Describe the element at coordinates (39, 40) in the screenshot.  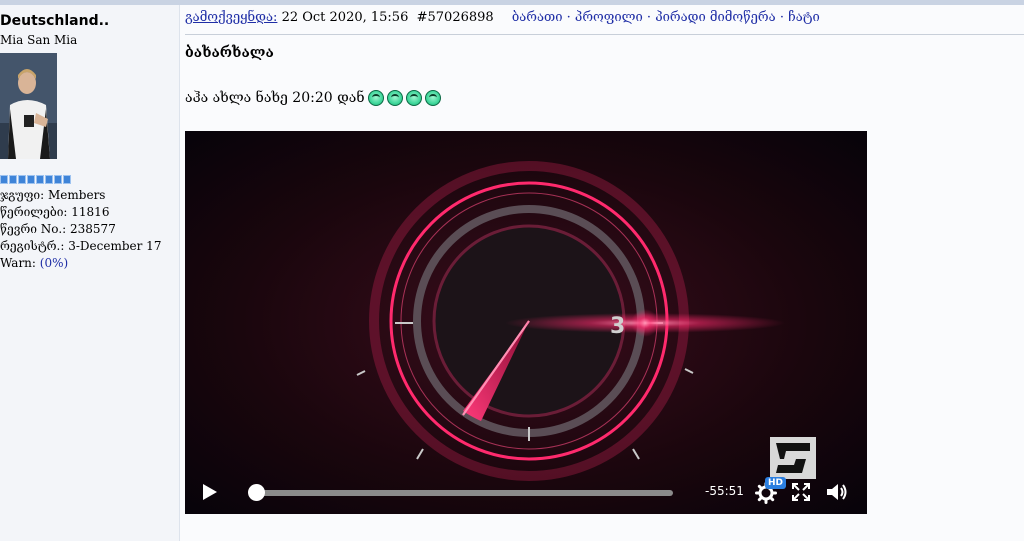
I see `user-title: Mia San Mia` at that location.